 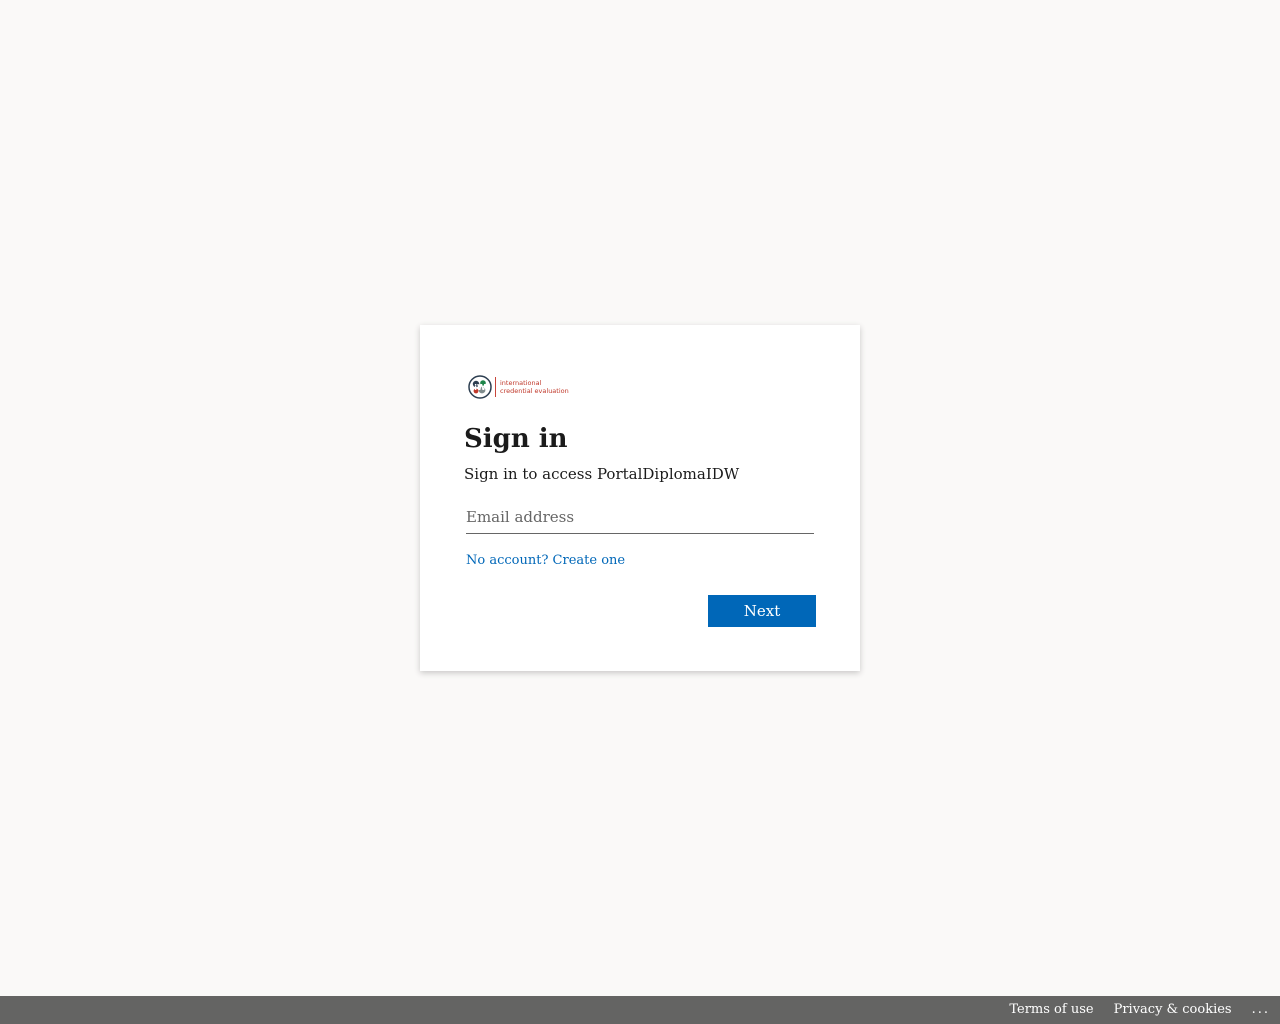 What do you see at coordinates (1051, 1010) in the screenshot?
I see `terms-of-use-link: Terms of use` at bounding box center [1051, 1010].